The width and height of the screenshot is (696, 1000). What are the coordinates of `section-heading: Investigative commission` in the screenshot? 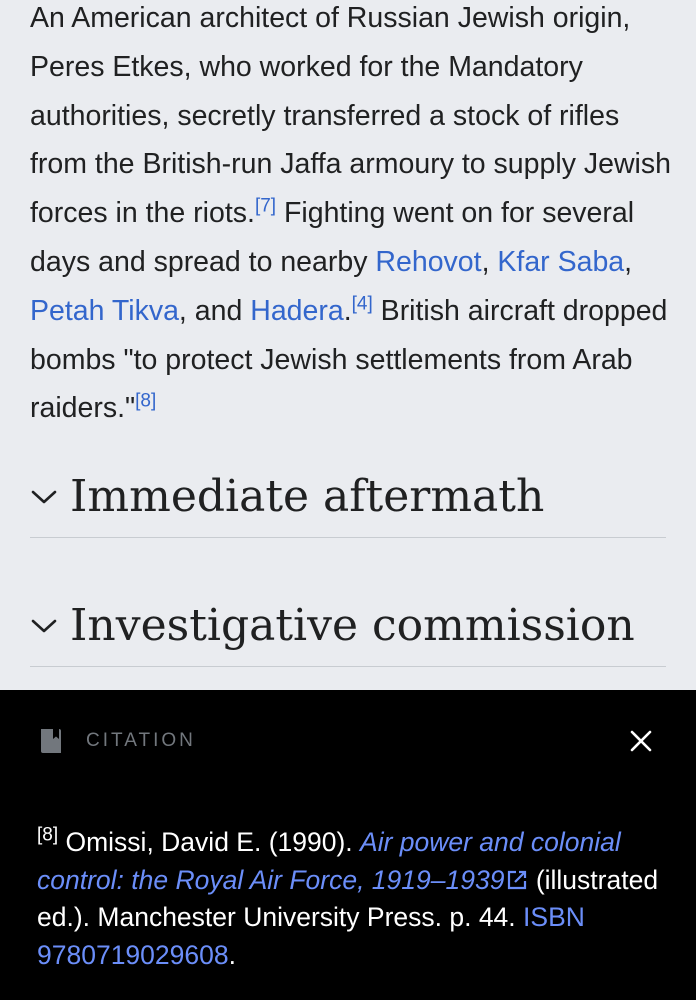 It's located at (352, 625).